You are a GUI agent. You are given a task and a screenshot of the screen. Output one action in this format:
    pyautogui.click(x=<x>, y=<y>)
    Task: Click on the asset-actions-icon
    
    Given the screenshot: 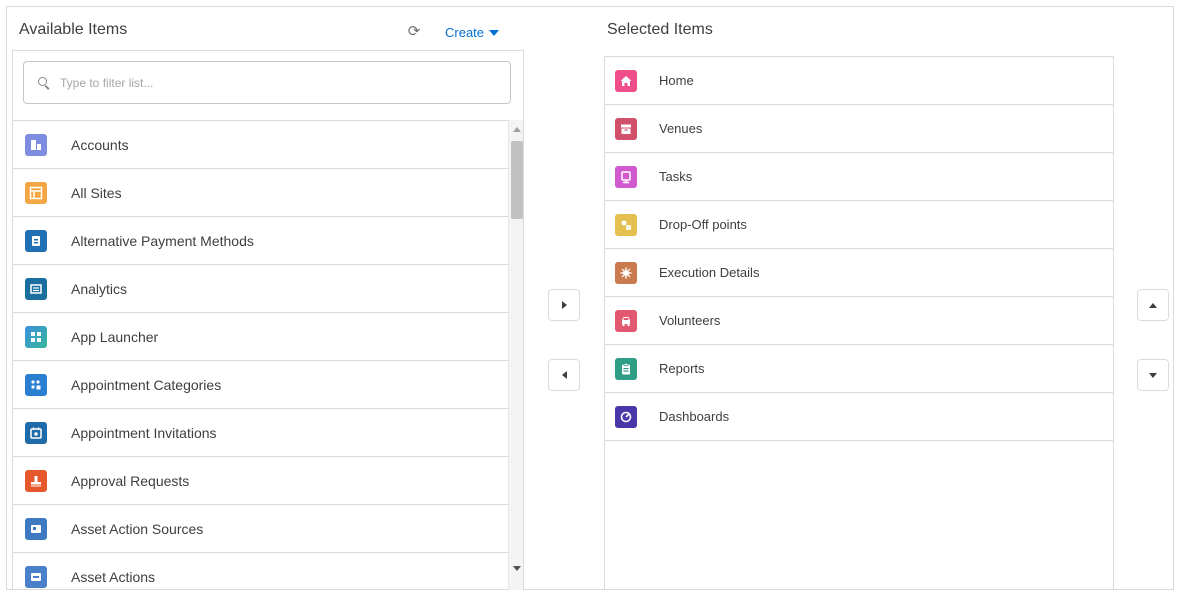 What is the action you would take?
    pyautogui.click(x=36, y=576)
    